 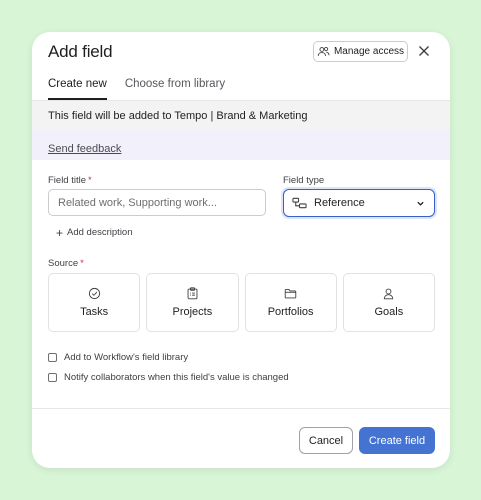 What do you see at coordinates (420, 203) in the screenshot?
I see `chevron-down-icon` at bounding box center [420, 203].